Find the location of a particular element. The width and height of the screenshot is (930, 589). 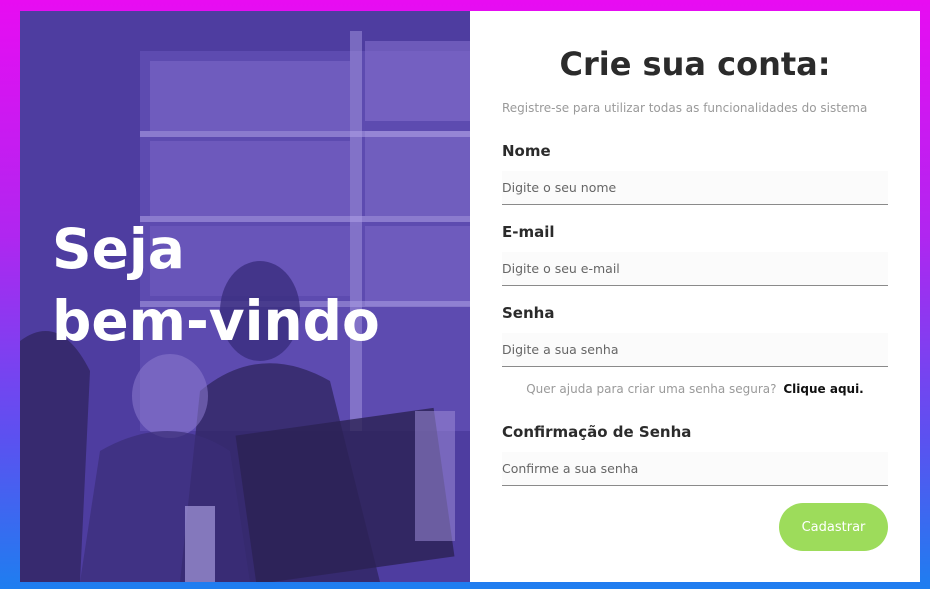

password-help-link: Clique aqui. is located at coordinates (823, 389).